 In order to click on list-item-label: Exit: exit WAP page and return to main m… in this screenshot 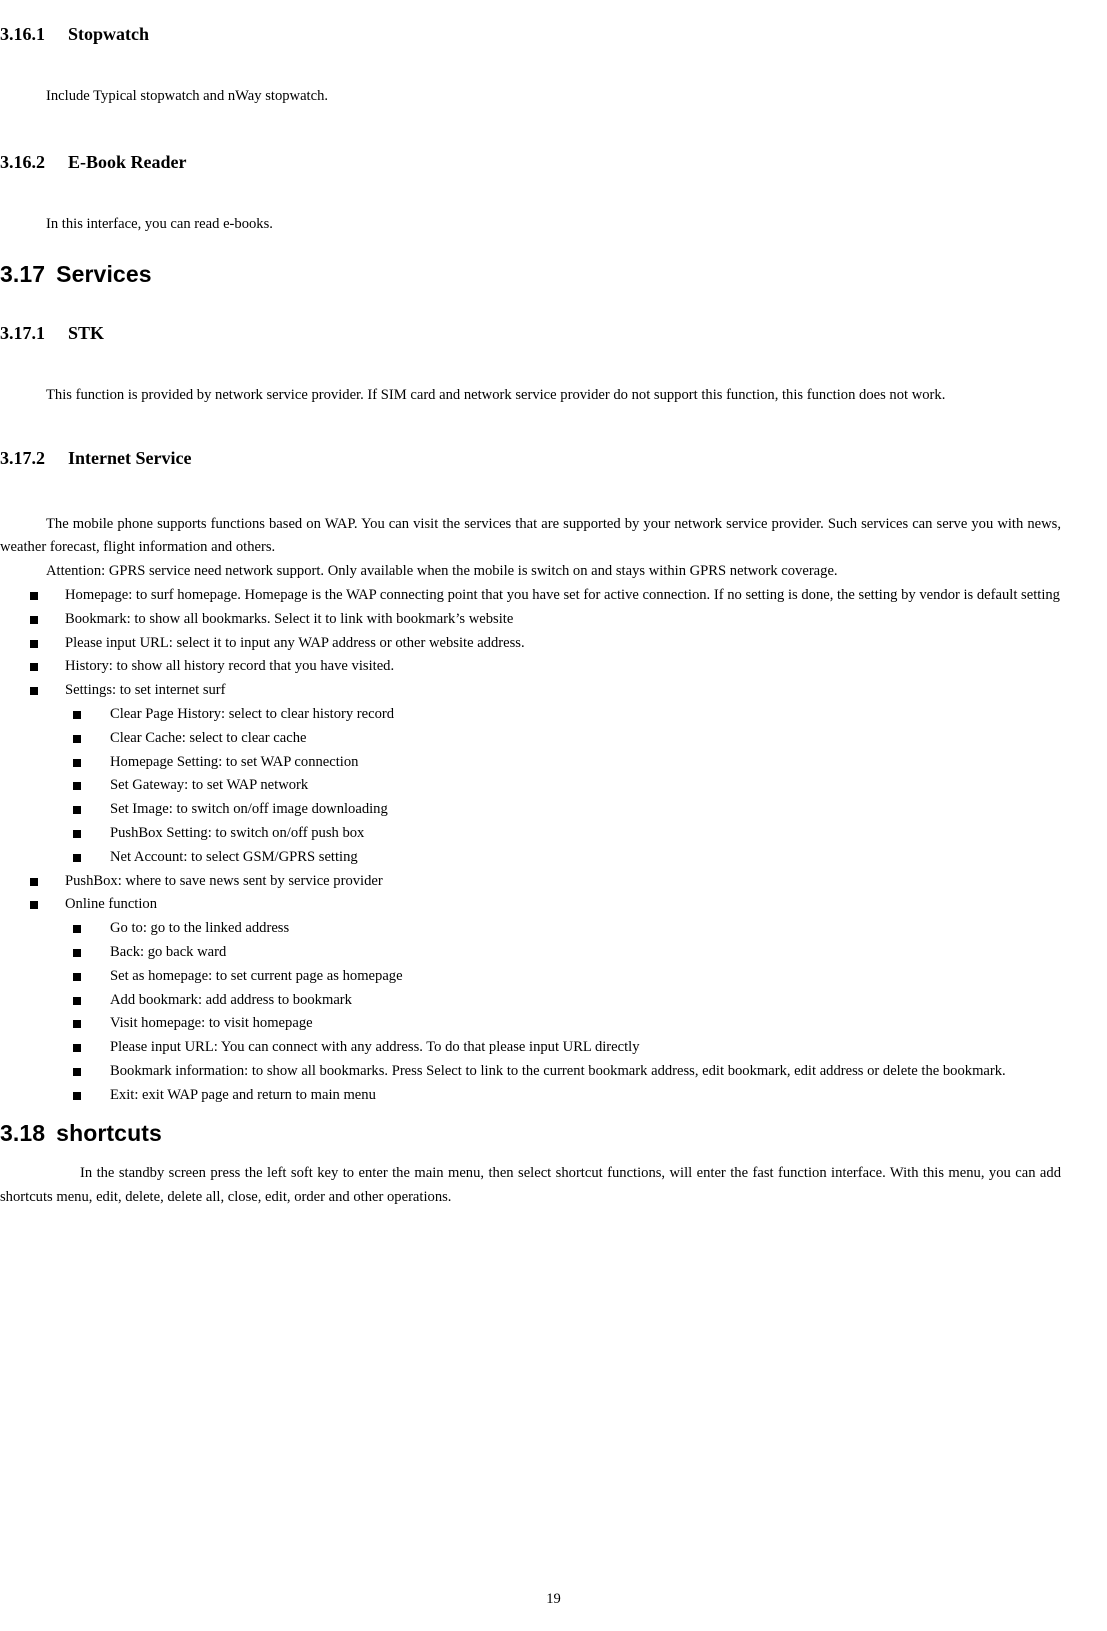, I will do `click(243, 1094)`.